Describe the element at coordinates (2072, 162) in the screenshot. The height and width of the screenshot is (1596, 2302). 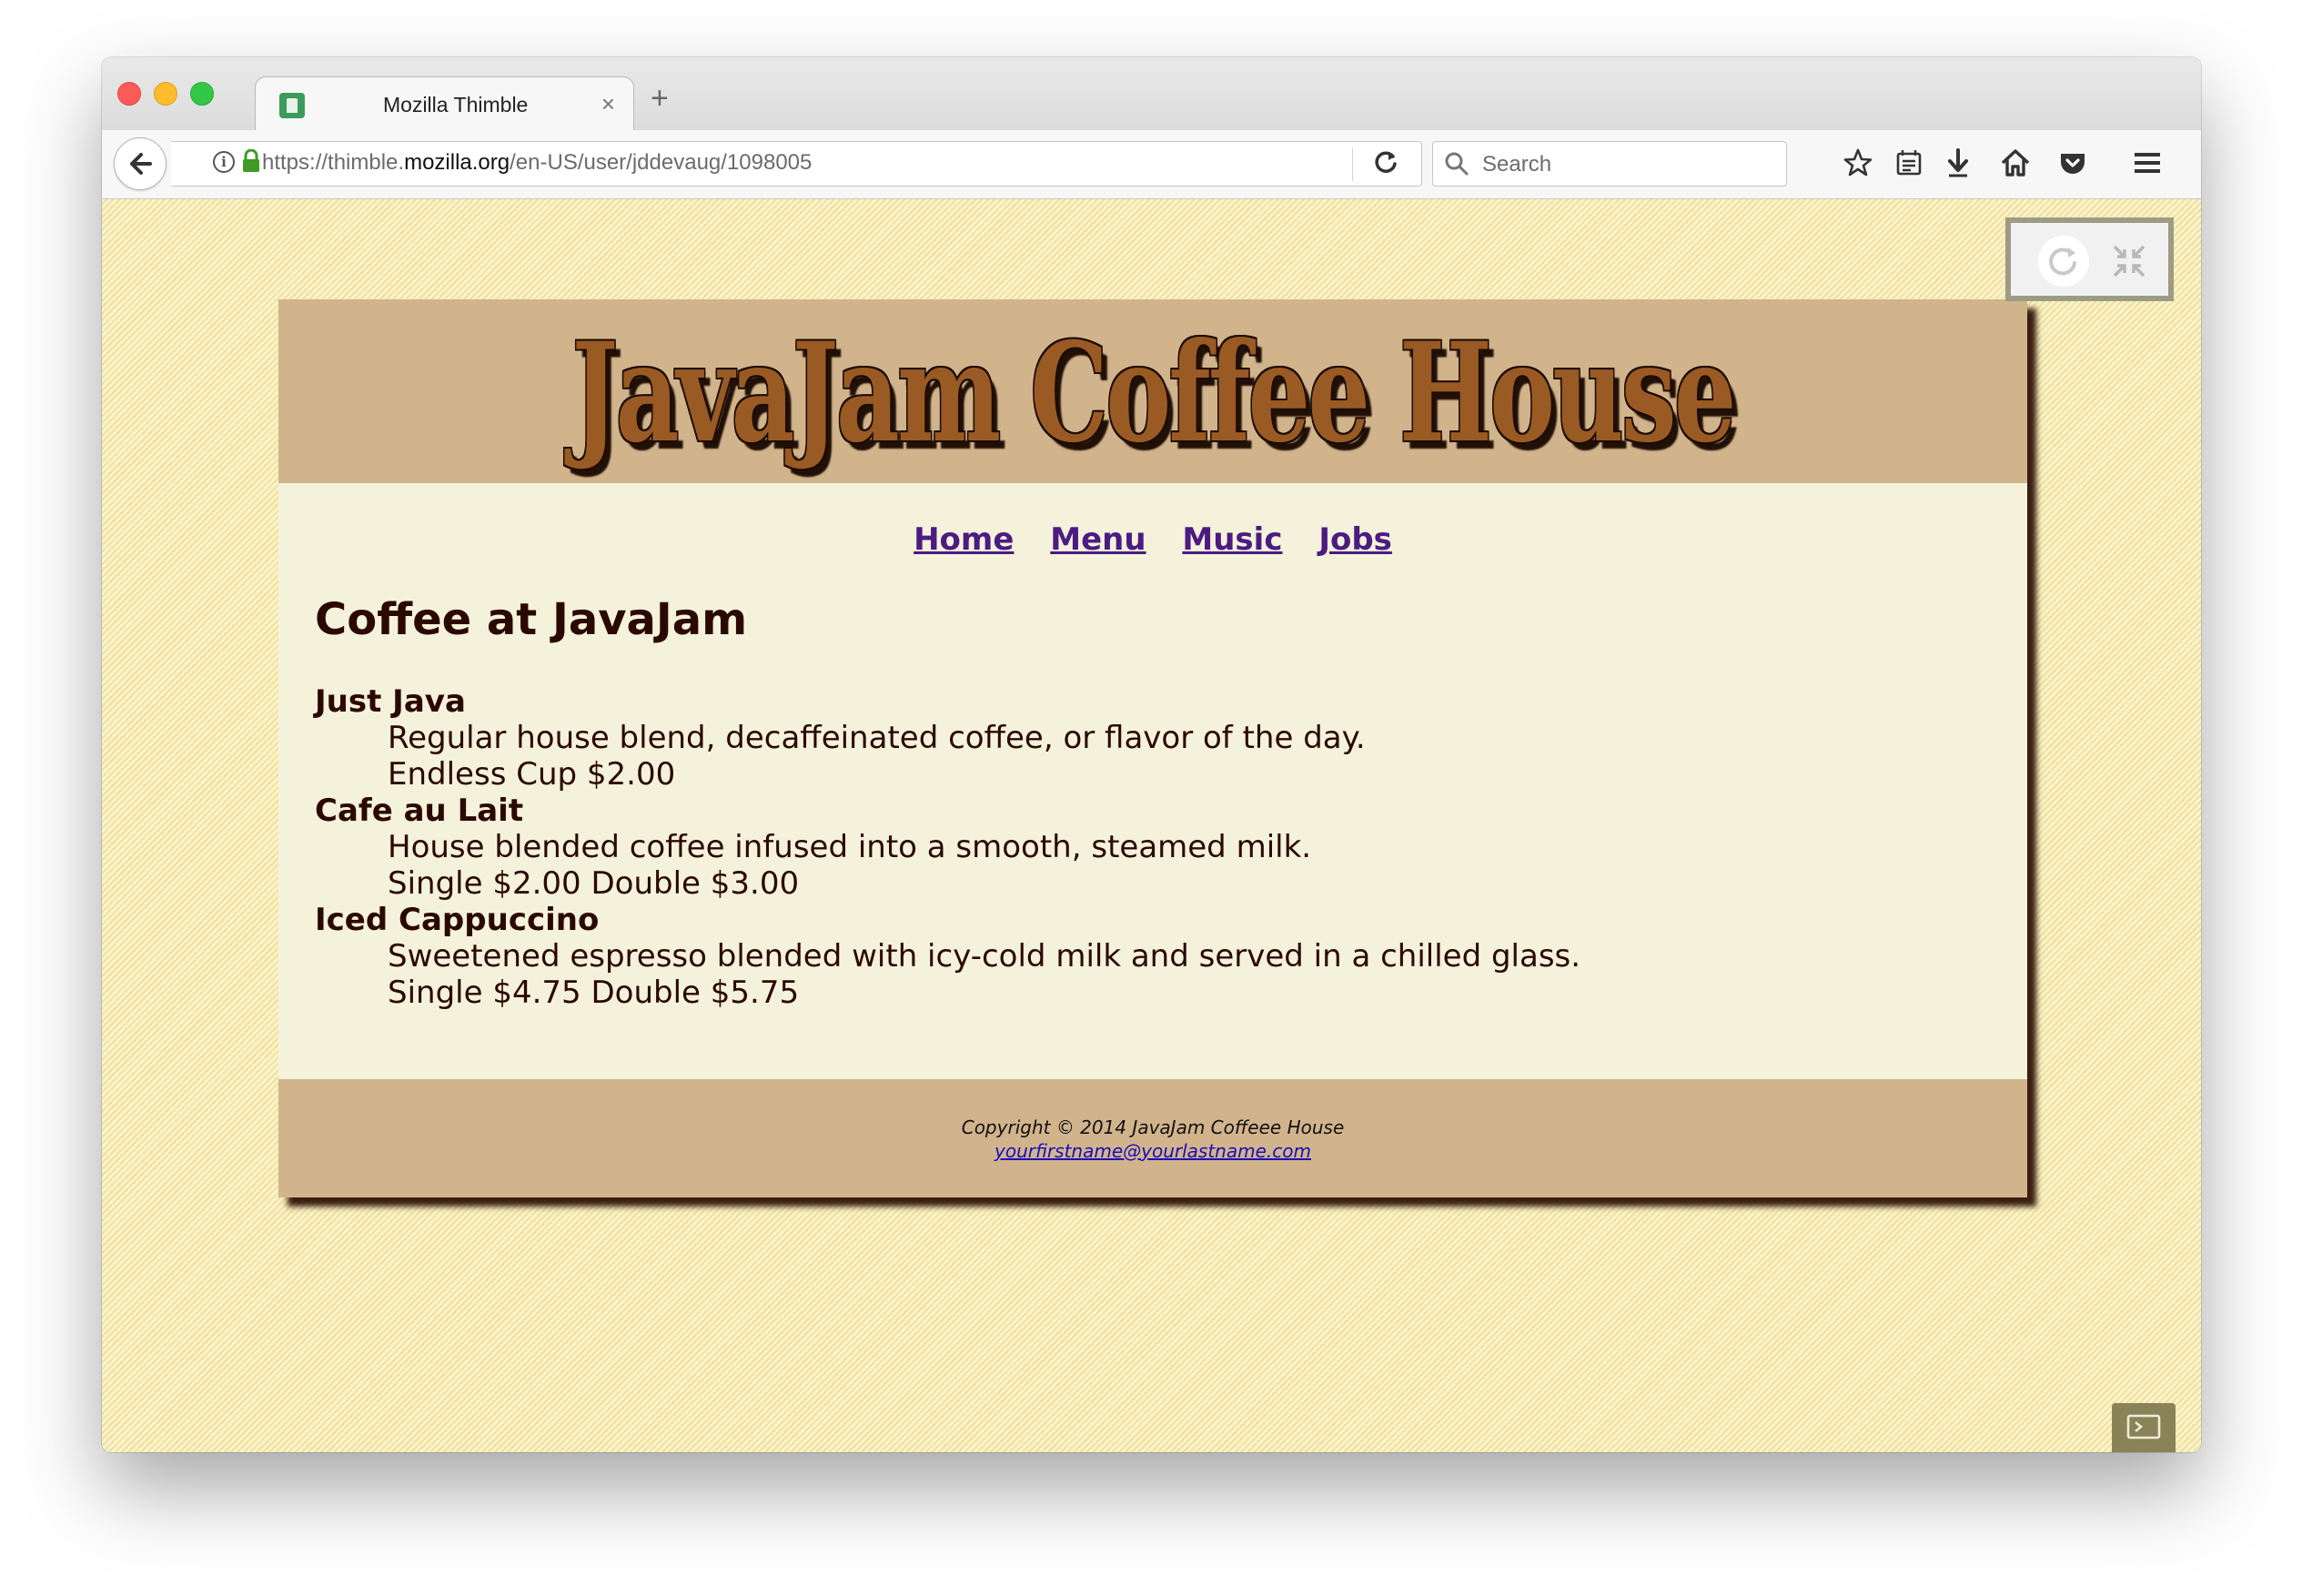
I see `pocket-icon` at that location.